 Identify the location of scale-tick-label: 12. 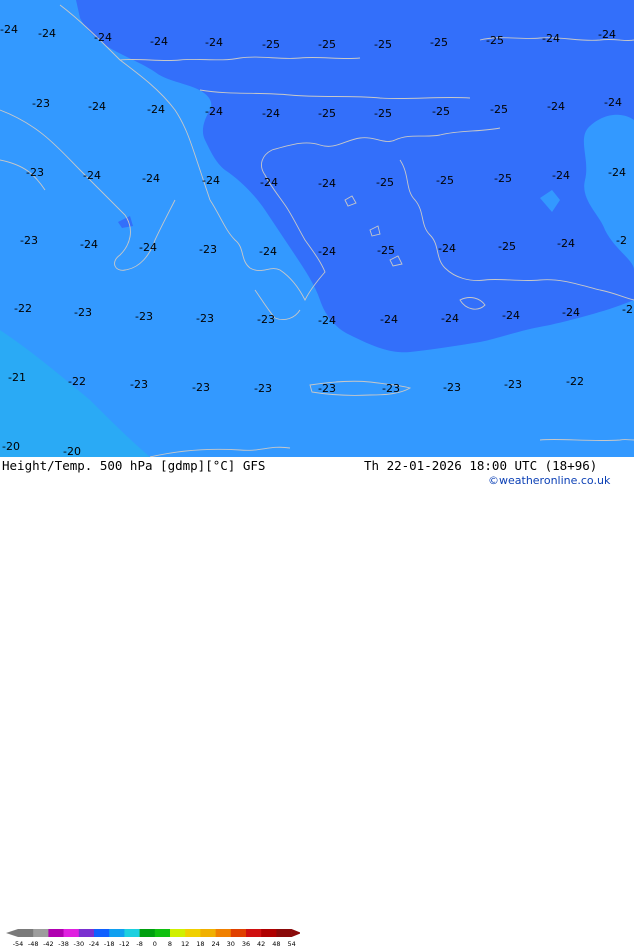
(185, 943).